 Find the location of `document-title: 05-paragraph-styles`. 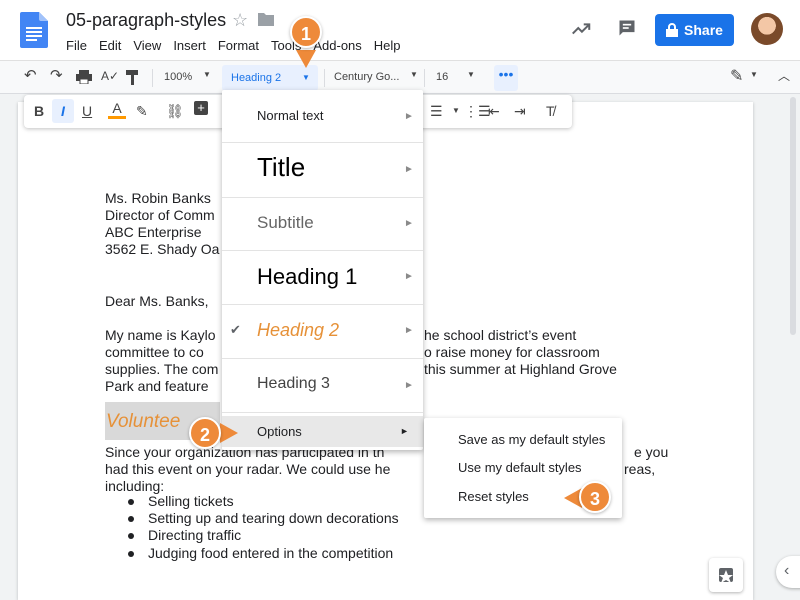

document-title: 05-paragraph-styles is located at coordinates (146, 20).